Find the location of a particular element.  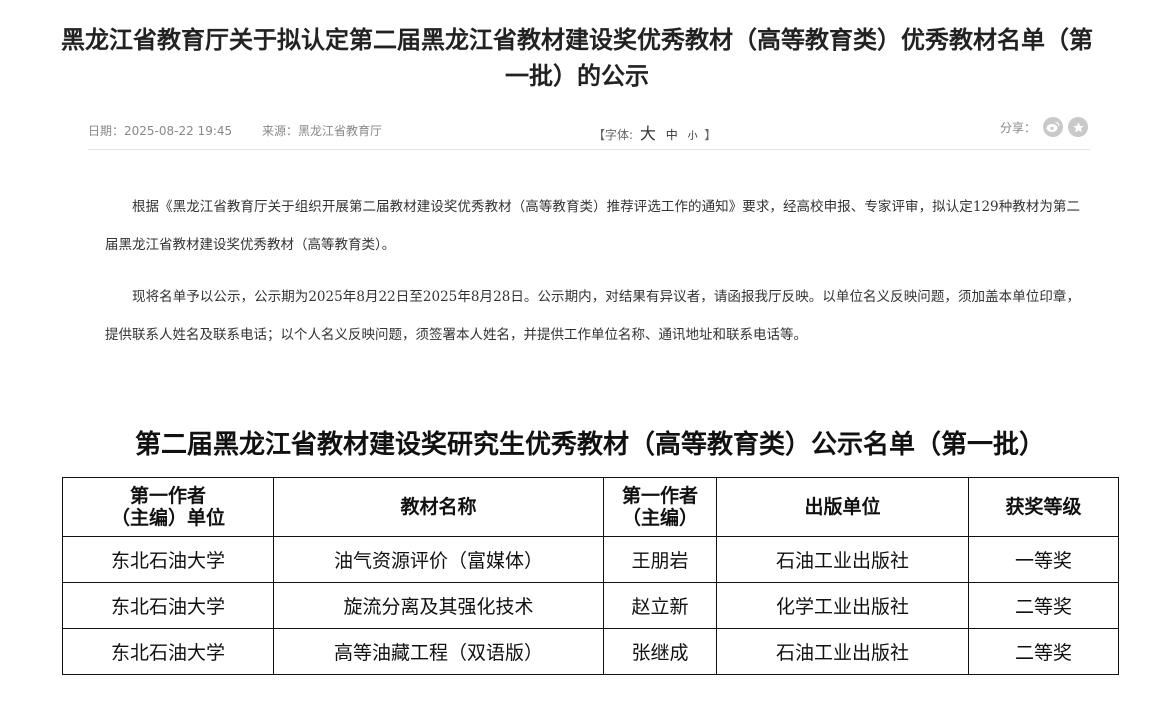

column-header-unit: 第一作者 （主编）单位 is located at coordinates (168, 507).